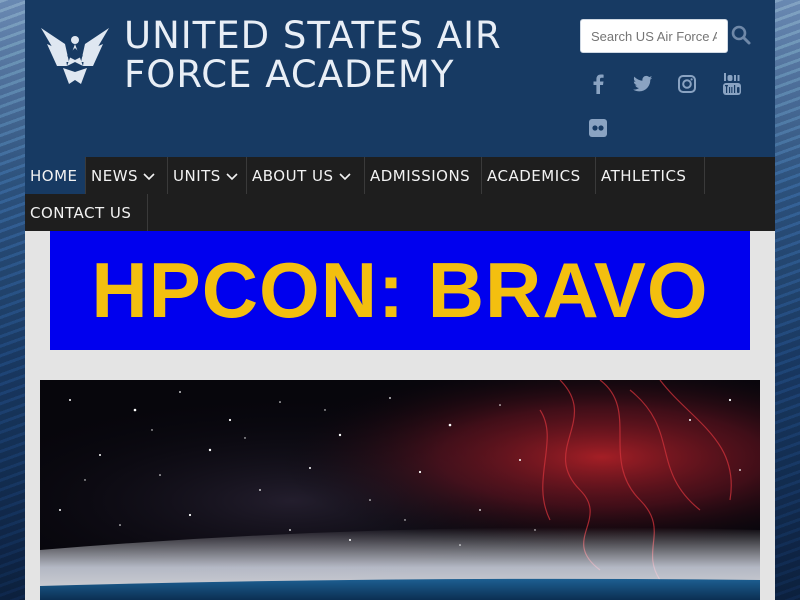  Describe the element at coordinates (732, 84) in the screenshot. I see `youtube-icon` at that location.